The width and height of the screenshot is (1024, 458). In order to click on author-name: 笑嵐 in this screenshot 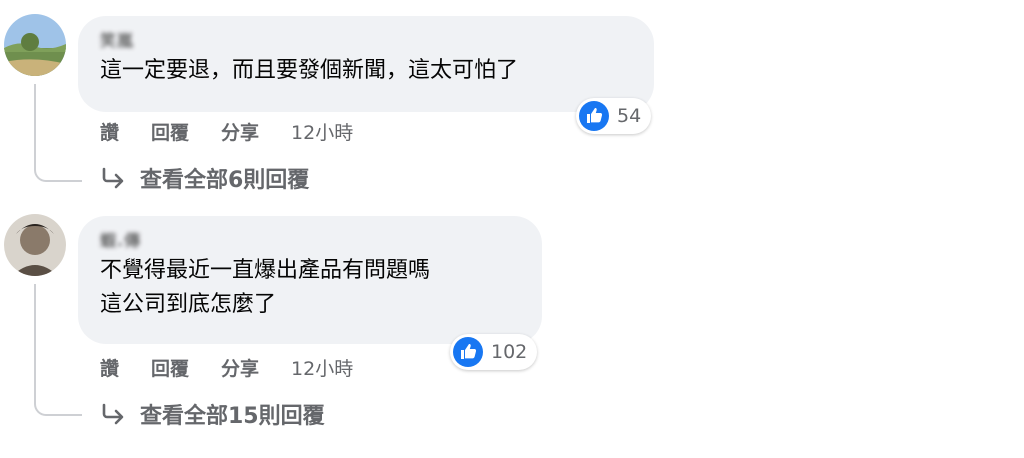, I will do `click(117, 41)`.